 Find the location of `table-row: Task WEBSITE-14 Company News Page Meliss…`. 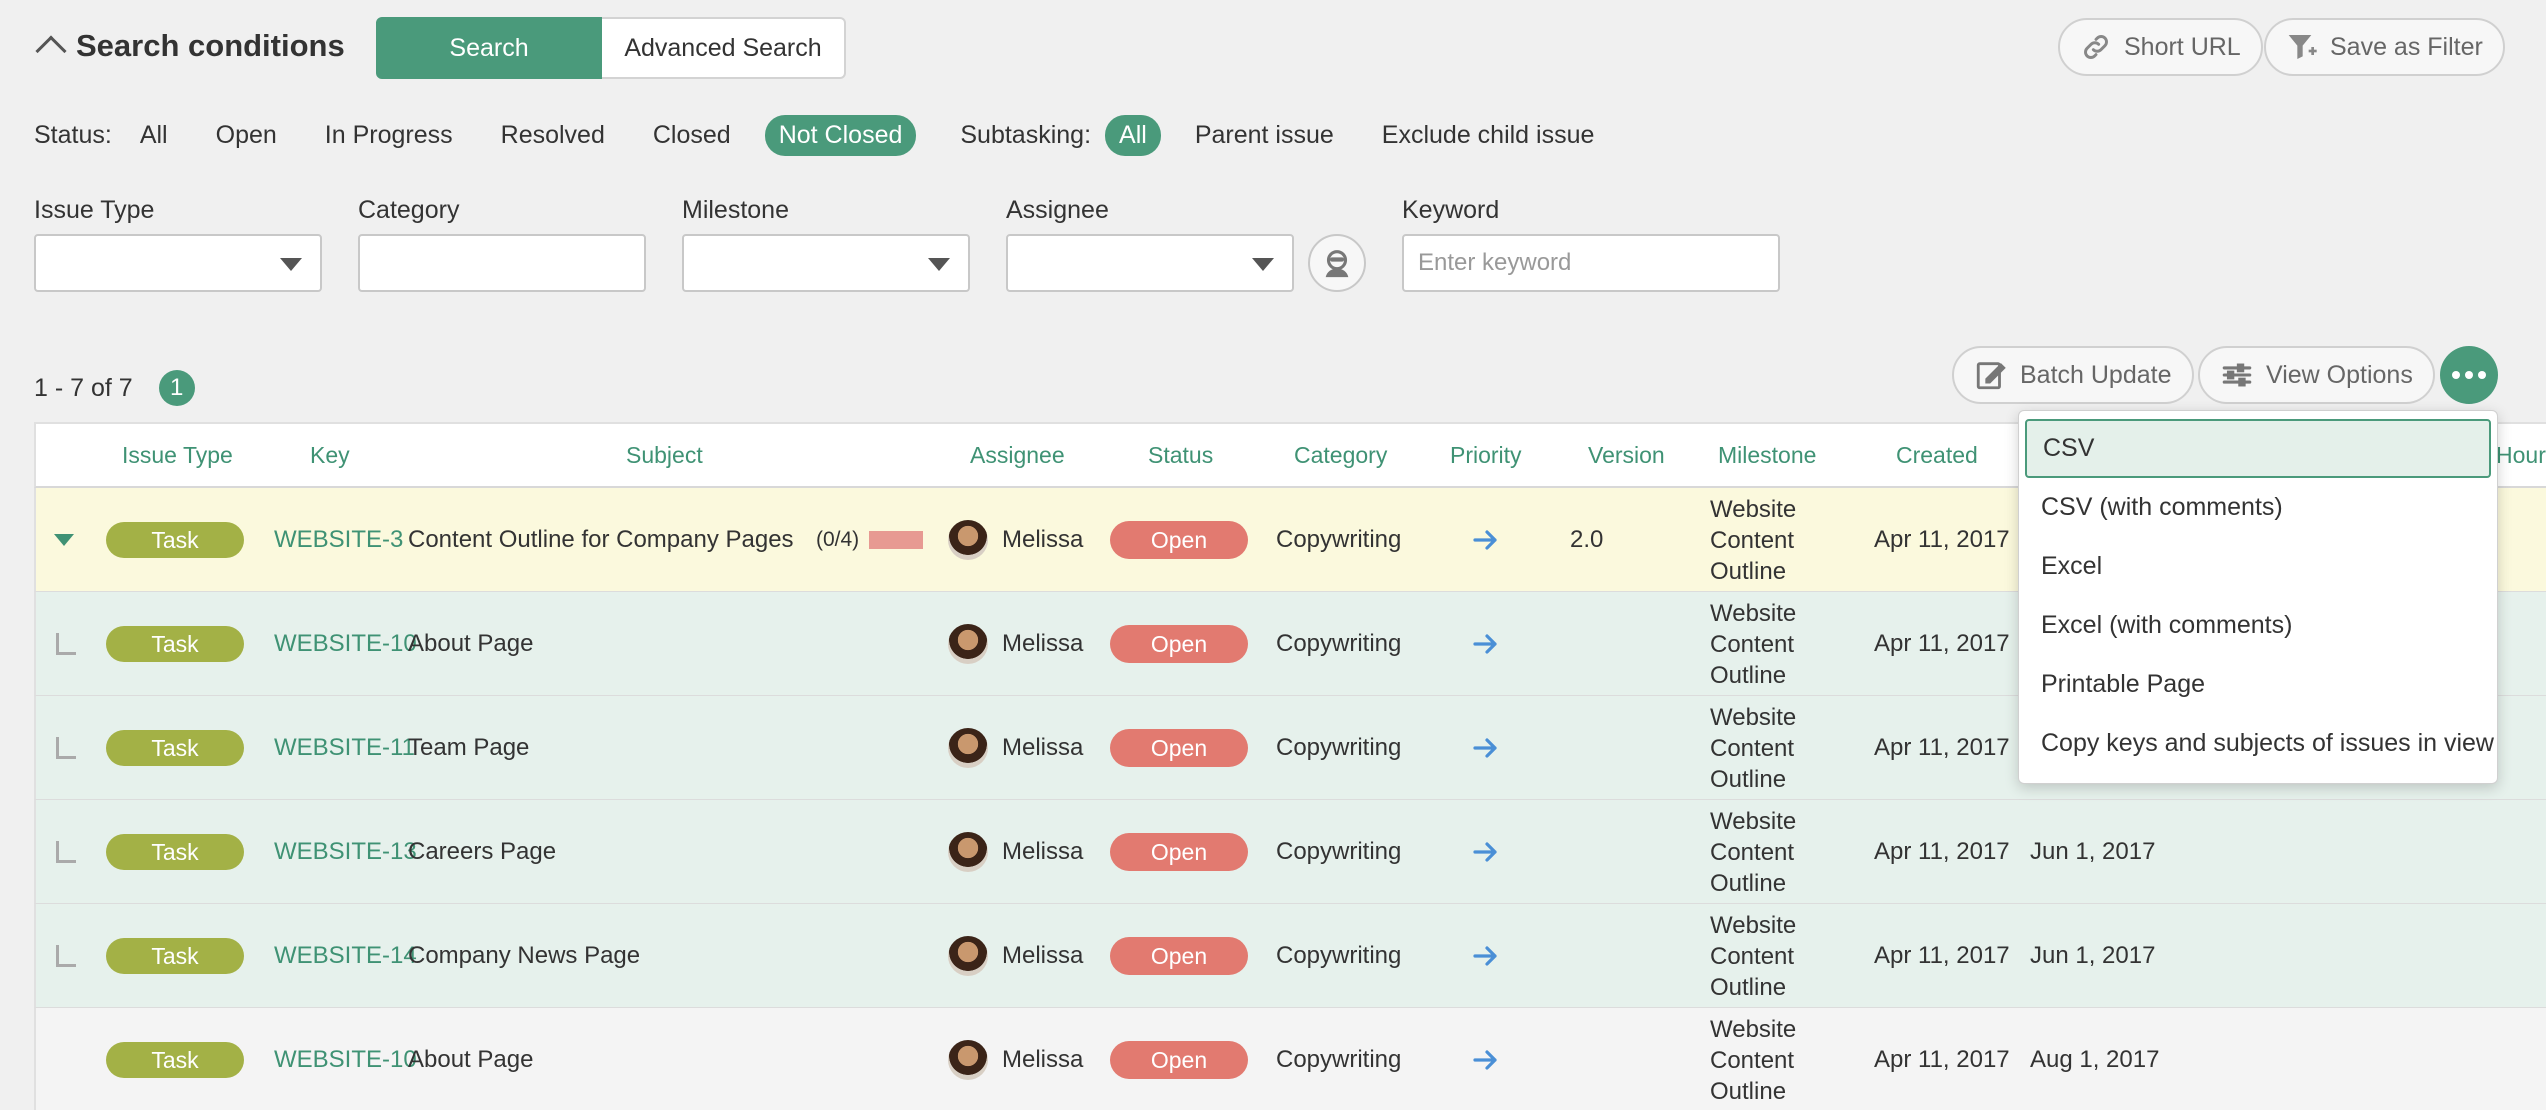

table-row: Task WEBSITE-14 Company News Page Meliss… is located at coordinates (1290, 956).